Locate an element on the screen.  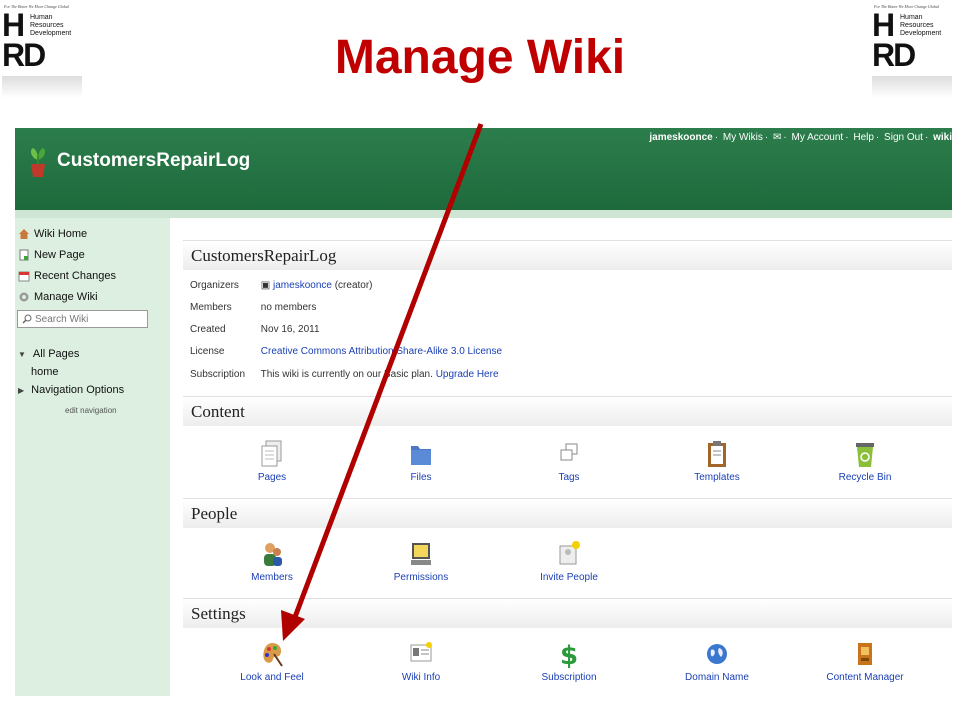
sidebar-item-recent-changes: Recent Changes is located at coordinates (67, 276).